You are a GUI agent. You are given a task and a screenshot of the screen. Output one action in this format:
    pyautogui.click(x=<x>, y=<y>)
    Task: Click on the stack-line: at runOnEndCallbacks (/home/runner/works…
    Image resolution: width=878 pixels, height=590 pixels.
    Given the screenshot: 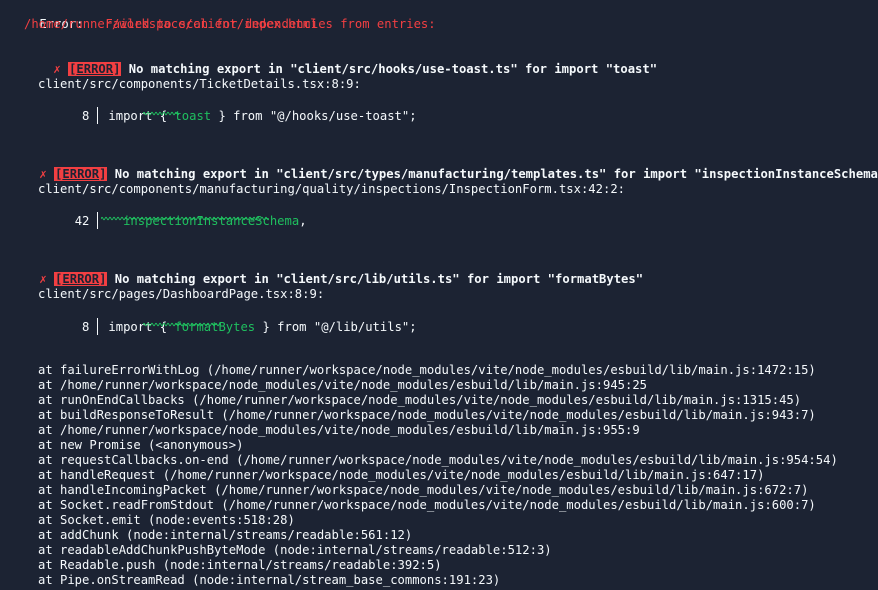 What is the action you would take?
    pyautogui.click(x=420, y=400)
    